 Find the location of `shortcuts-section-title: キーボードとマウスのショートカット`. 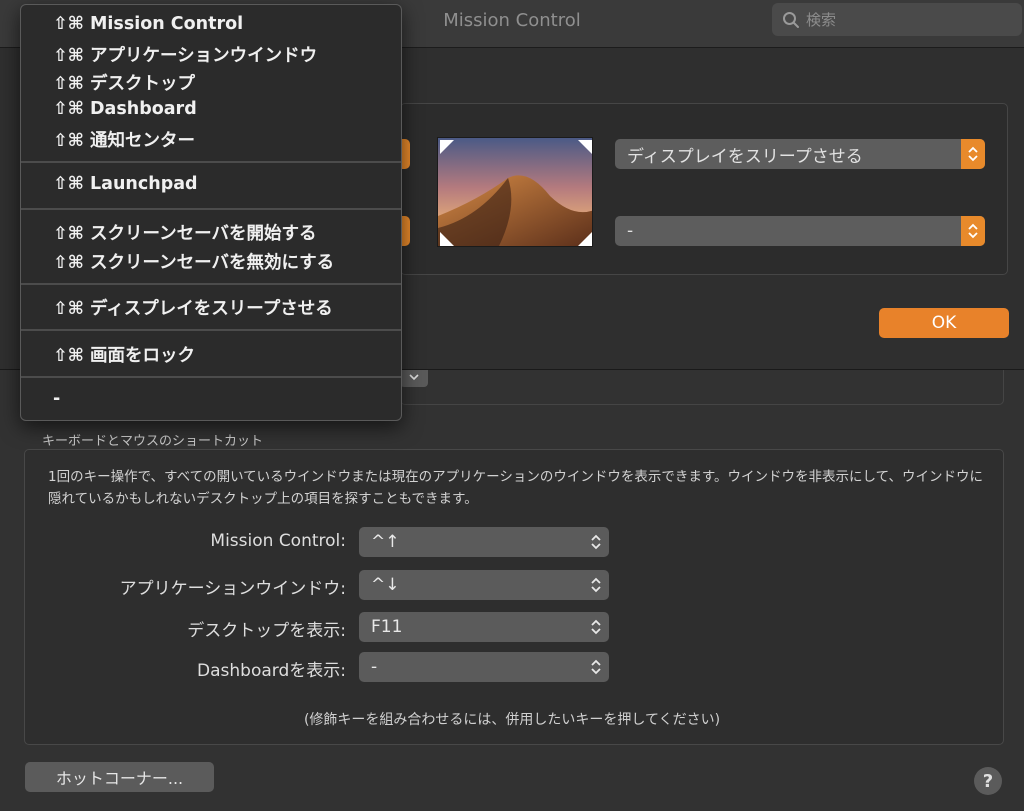

shortcuts-section-title: キーボードとマウスのショートカット is located at coordinates (153, 441).